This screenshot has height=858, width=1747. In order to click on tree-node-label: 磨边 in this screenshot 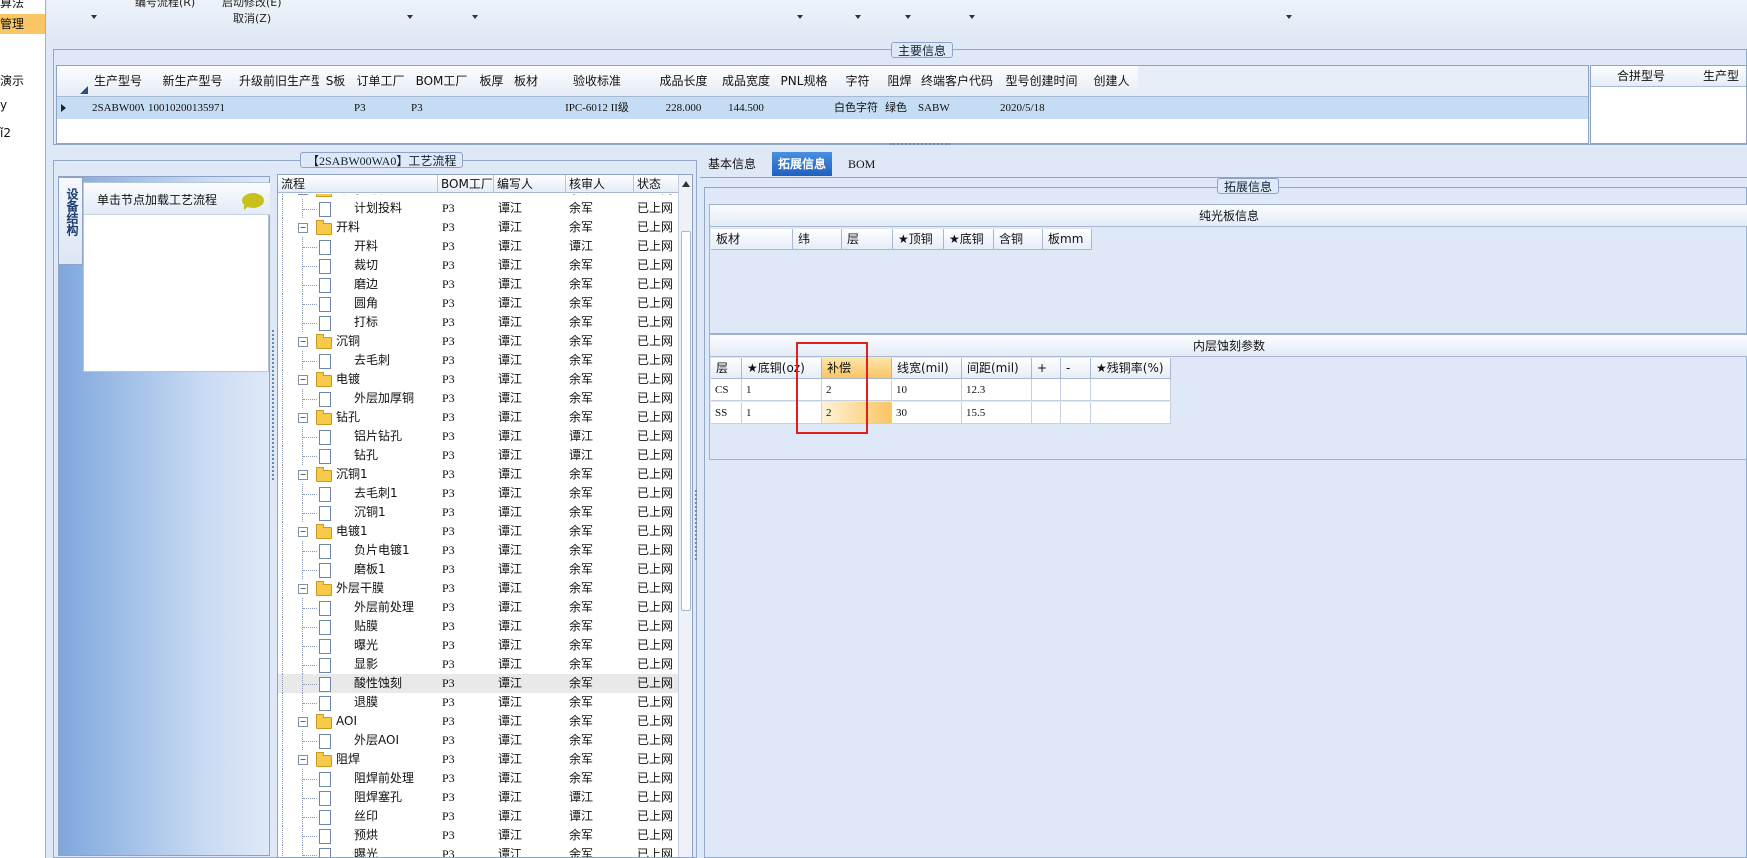, I will do `click(396, 284)`.